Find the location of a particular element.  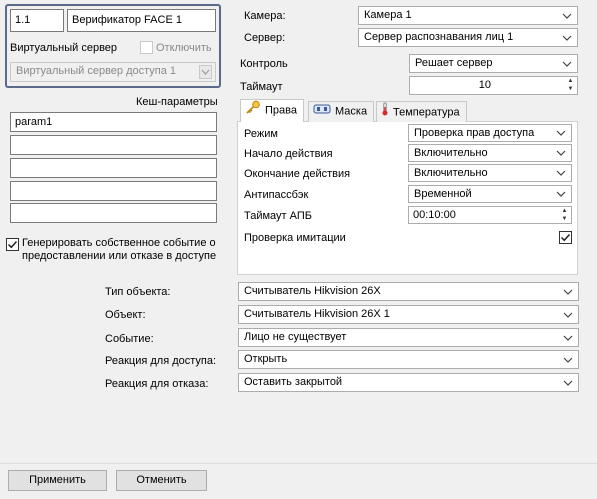

camera-label: Камера: is located at coordinates (265, 16).